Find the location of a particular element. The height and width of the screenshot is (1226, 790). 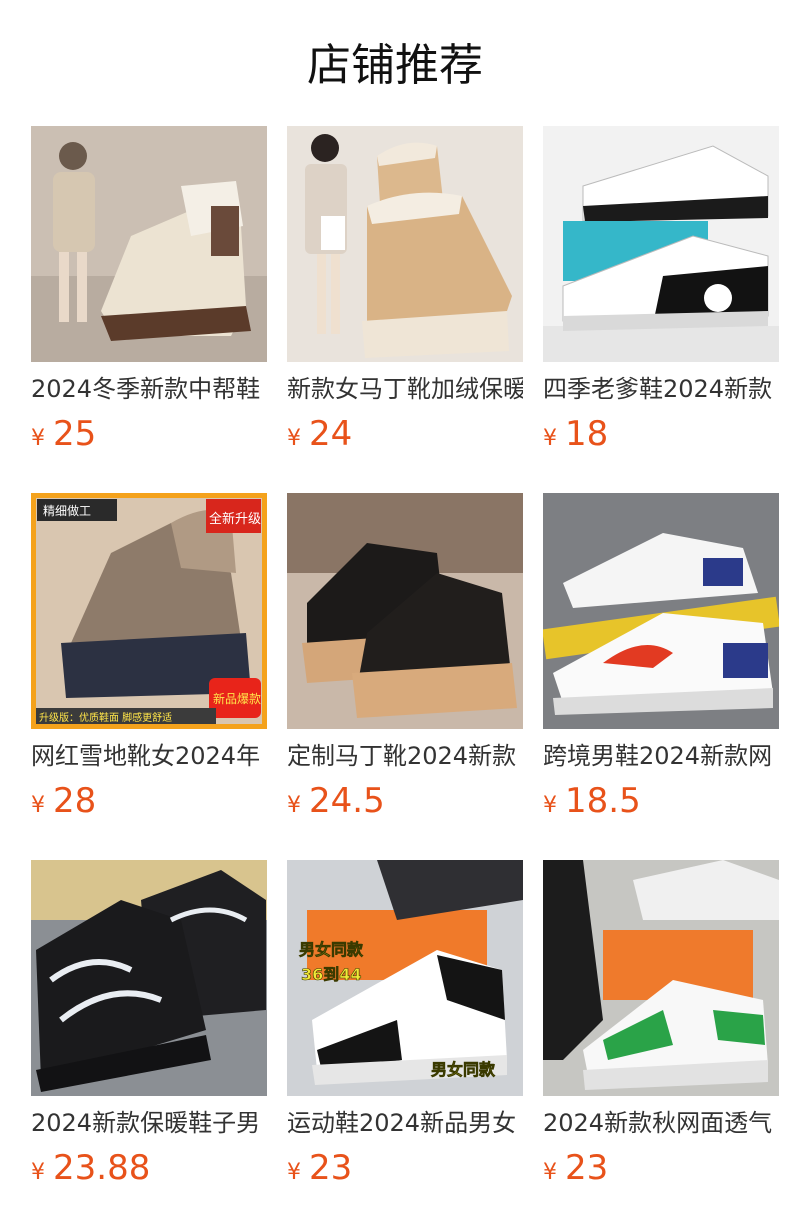

price-value: 24 is located at coordinates (331, 434).